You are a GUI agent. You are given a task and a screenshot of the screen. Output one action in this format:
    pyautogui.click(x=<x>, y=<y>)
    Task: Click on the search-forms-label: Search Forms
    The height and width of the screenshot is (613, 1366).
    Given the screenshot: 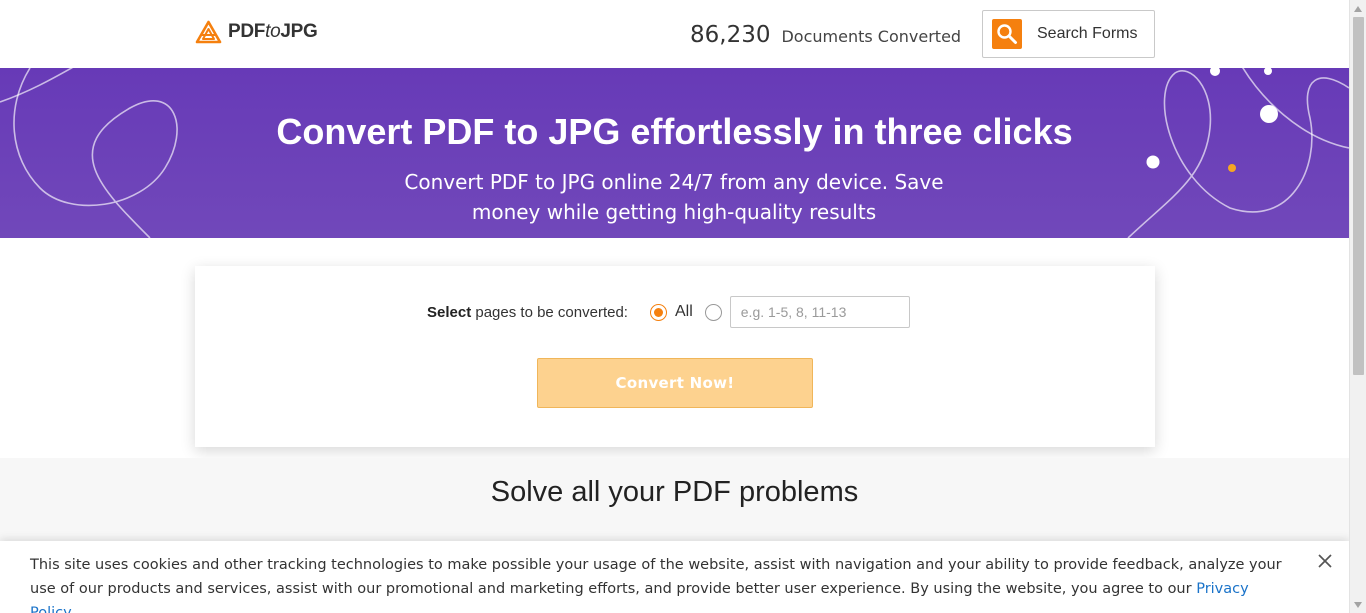 What is the action you would take?
    pyautogui.click(x=1087, y=33)
    